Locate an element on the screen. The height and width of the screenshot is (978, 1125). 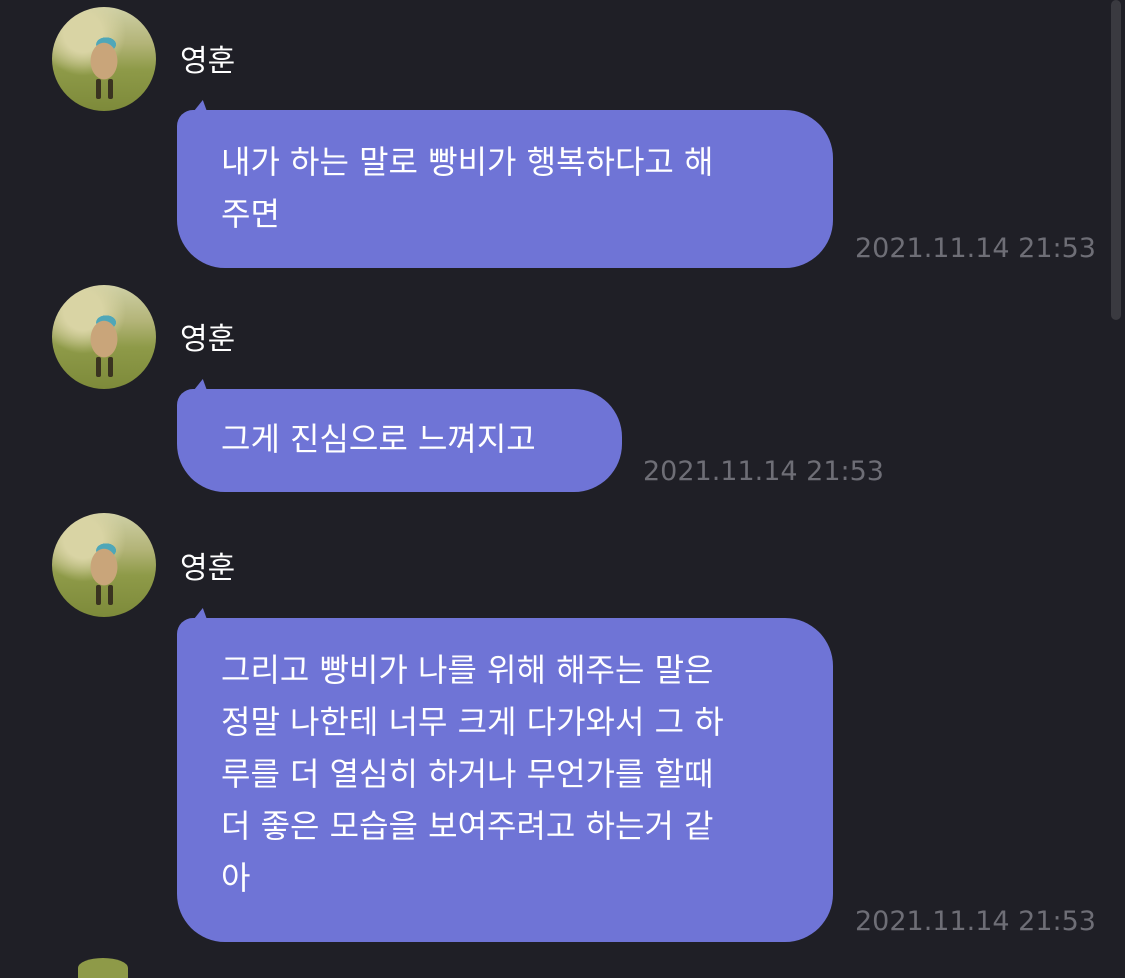
message-bubble: 그게 진심으로 느껴지고 is located at coordinates (399, 440).